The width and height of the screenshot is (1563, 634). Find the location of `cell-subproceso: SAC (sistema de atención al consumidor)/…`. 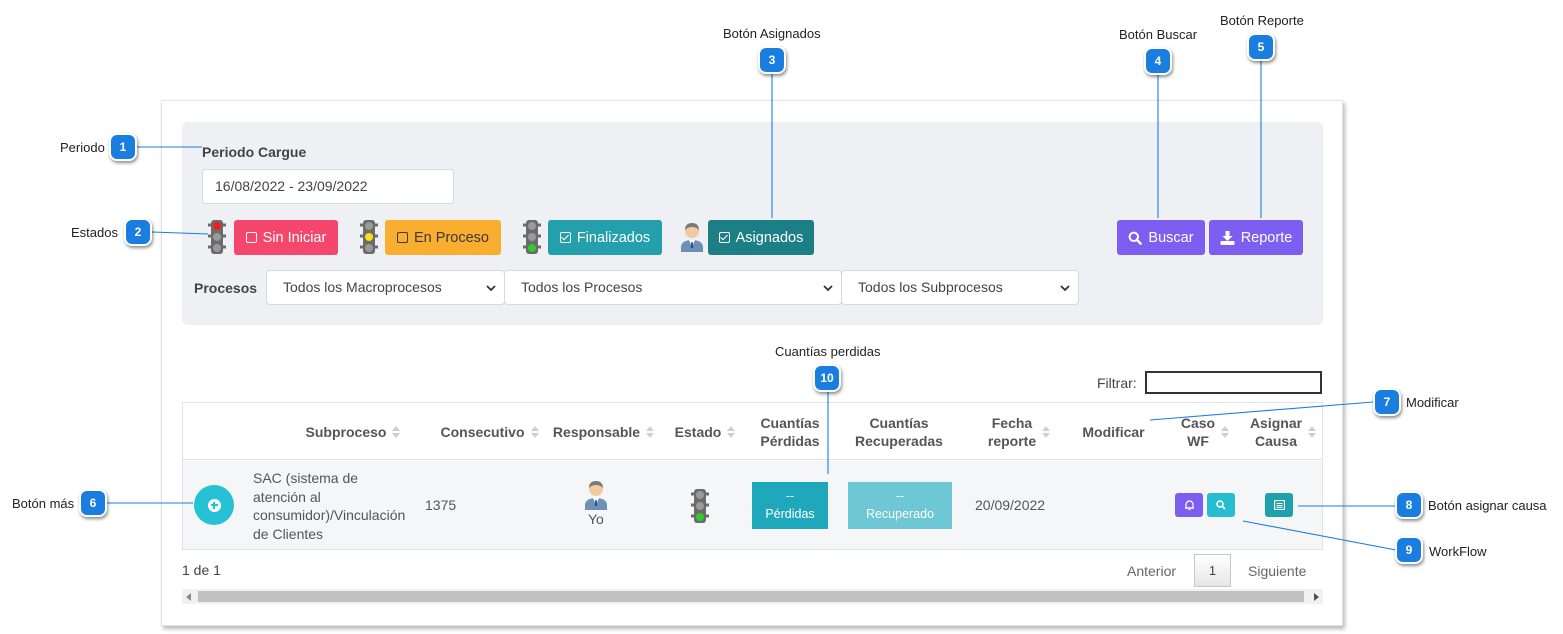

cell-subproceso: SAC (sistema de atención al consumidor)/… is located at coordinates (338, 506).